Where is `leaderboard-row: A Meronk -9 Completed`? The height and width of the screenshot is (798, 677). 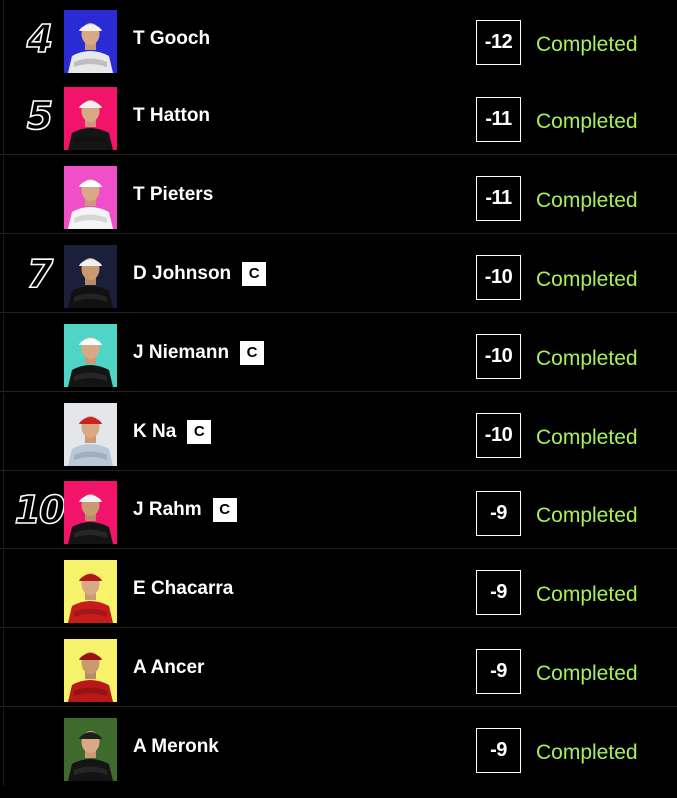 leaderboard-row: A Meronk -9 Completed is located at coordinates (338, 747).